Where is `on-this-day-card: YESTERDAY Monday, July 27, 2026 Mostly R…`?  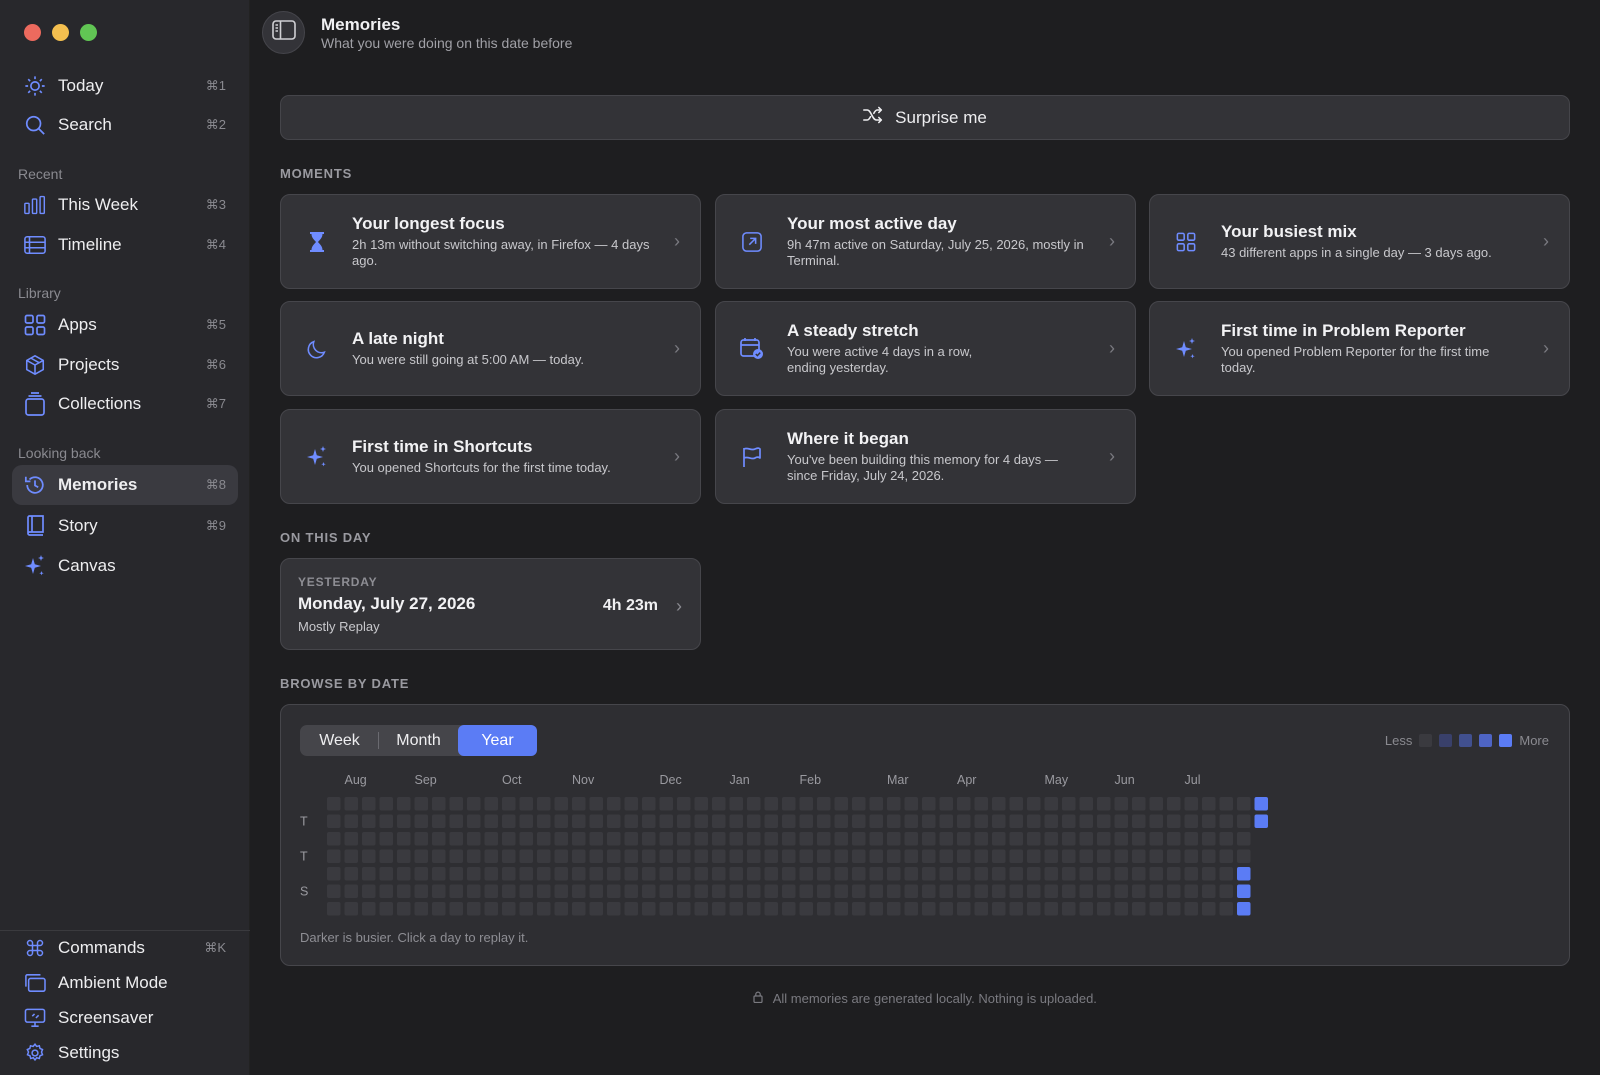 on-this-day-card: YESTERDAY Monday, July 27, 2026 Mostly R… is located at coordinates (490, 604).